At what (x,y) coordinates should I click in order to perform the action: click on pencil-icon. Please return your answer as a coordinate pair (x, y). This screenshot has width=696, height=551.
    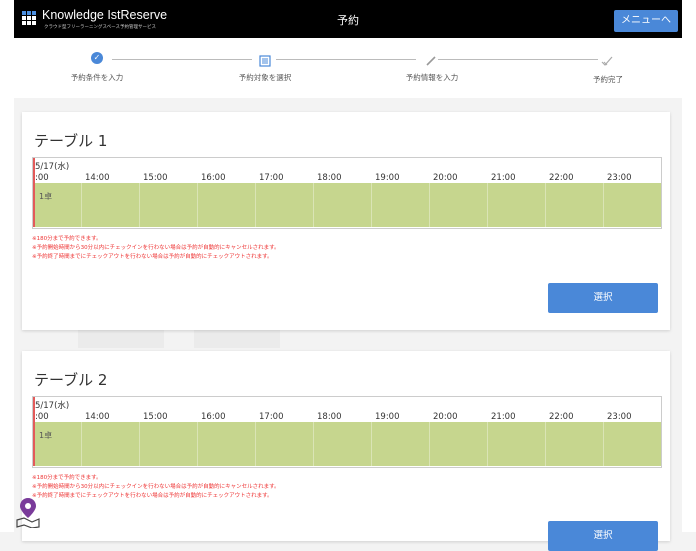
    Looking at the image, I should click on (431, 59).